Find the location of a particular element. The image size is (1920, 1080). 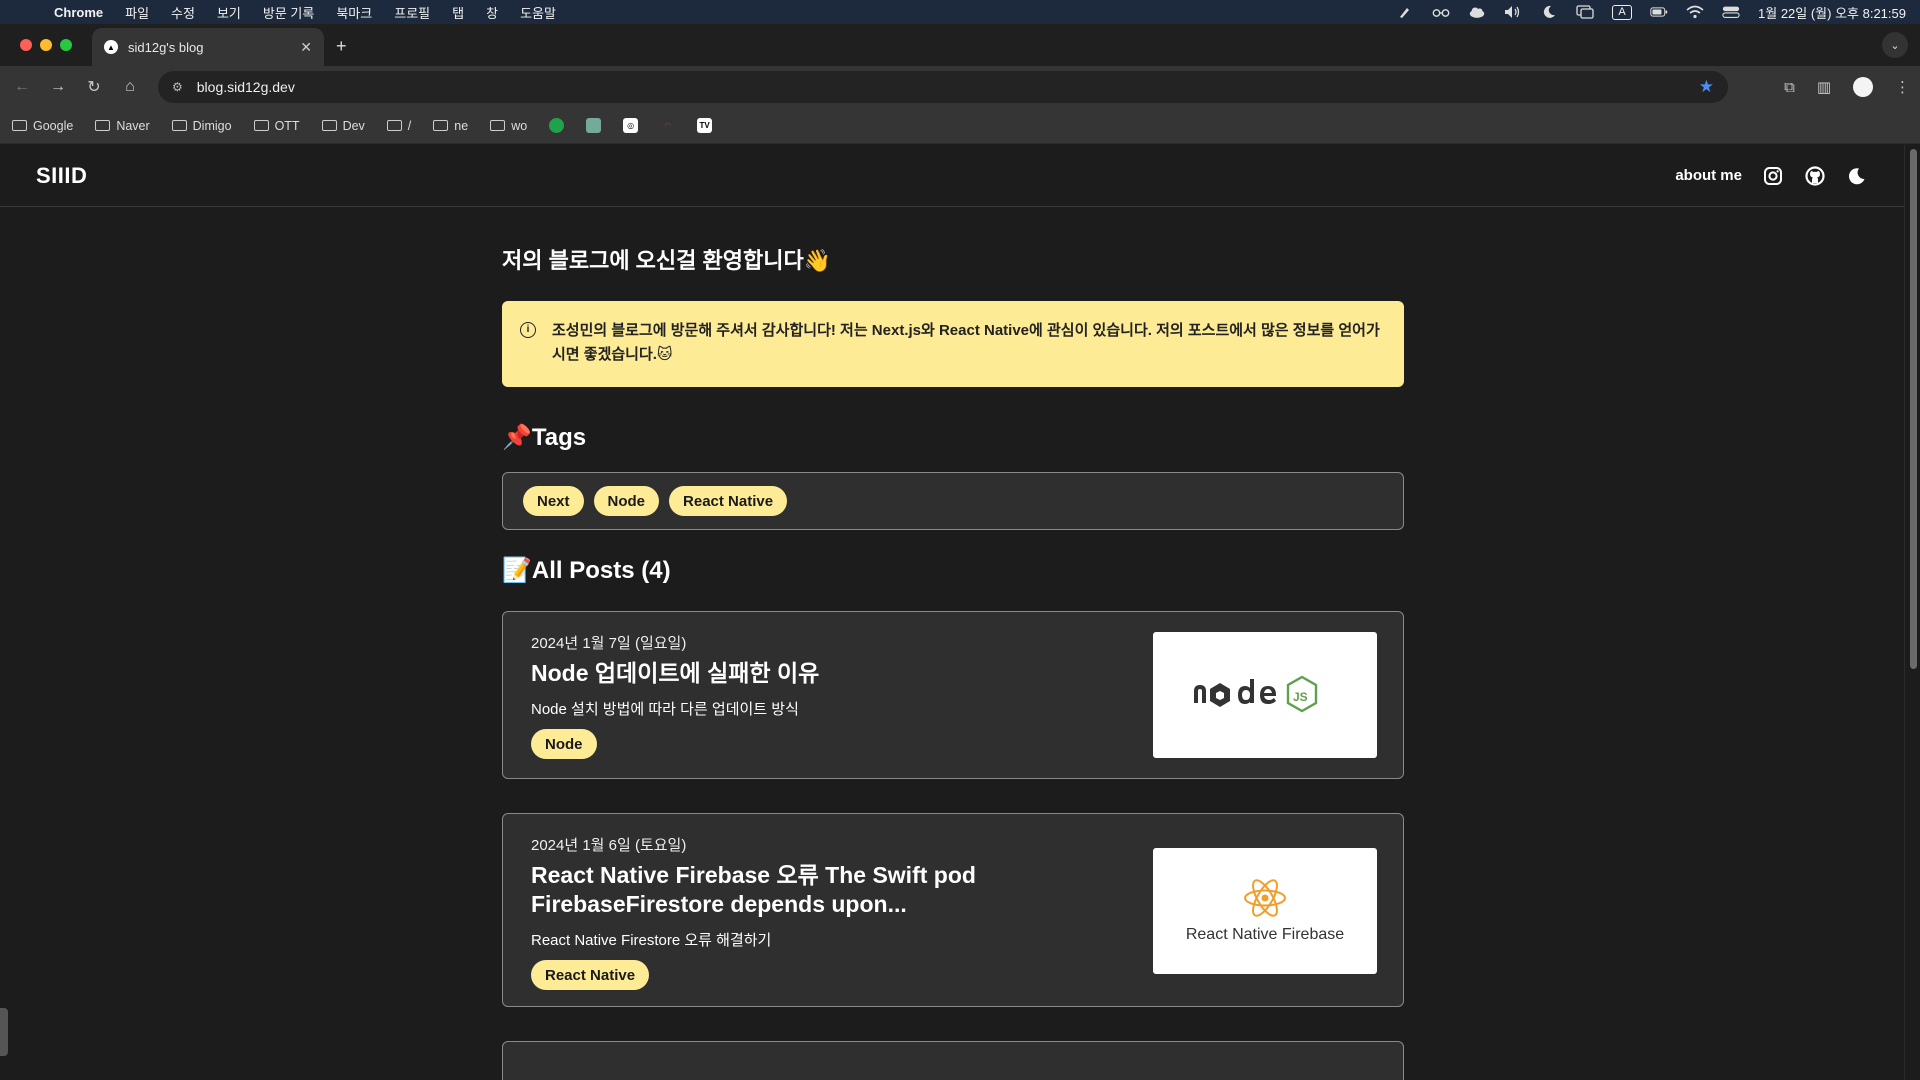

control-center-icon is located at coordinates (1731, 12).